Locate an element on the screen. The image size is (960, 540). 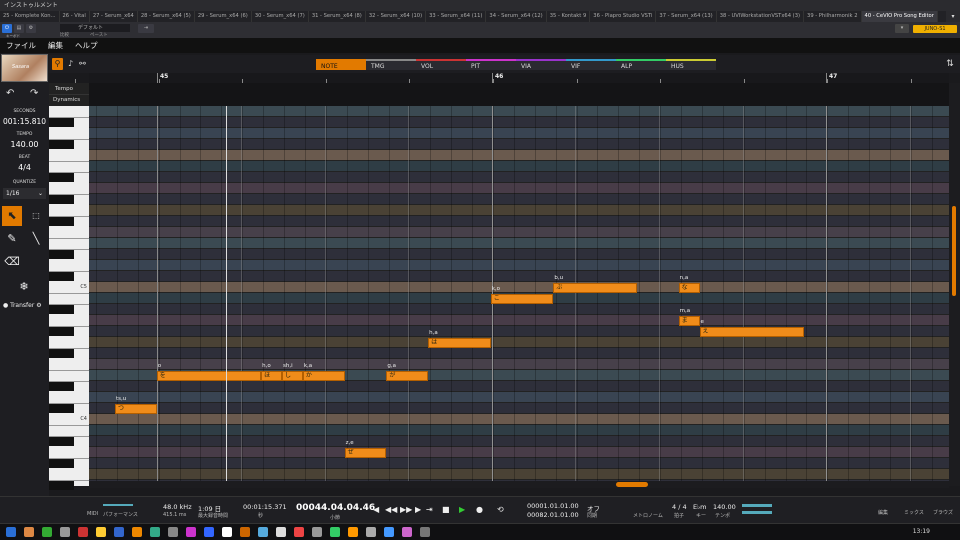
vertical-scrollbar is located at coordinates (954, 284).